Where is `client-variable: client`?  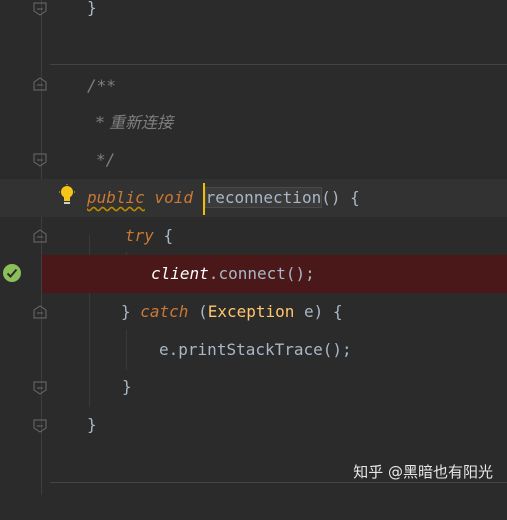 client-variable: client is located at coordinates (180, 273).